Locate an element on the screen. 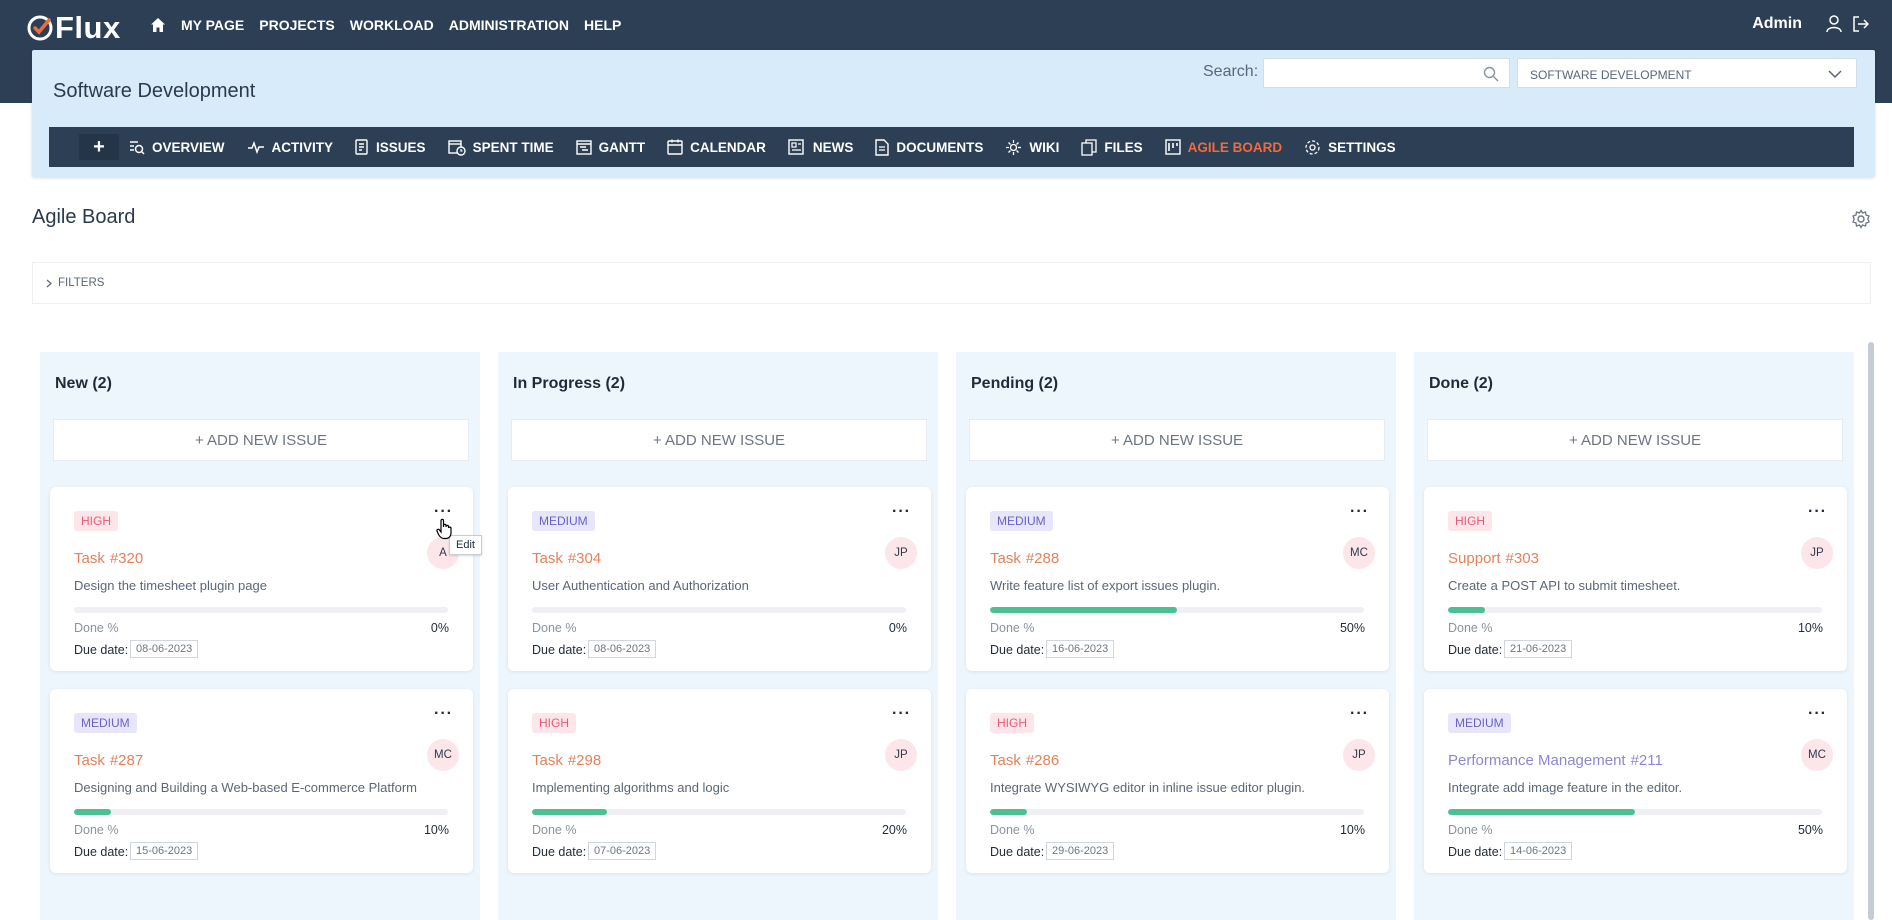  tab-issues-label: ISSUES is located at coordinates (401, 147).